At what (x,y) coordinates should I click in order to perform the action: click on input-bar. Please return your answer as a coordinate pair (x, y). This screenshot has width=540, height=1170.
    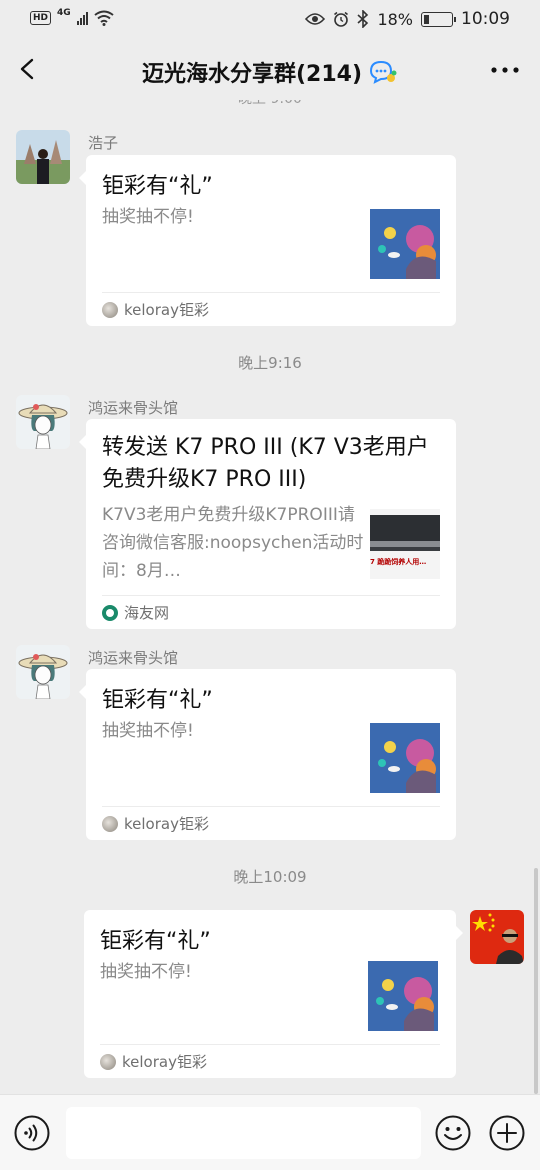
    Looking at the image, I should click on (270, 1132).